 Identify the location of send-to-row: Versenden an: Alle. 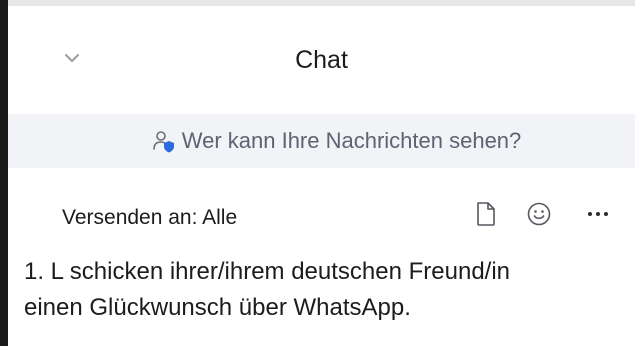
(321, 216).